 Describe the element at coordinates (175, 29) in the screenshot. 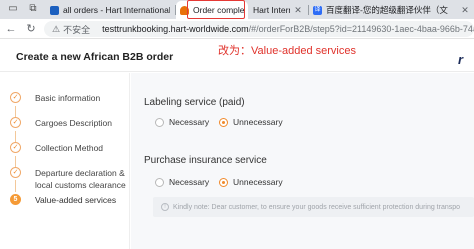

I see `url-host: testtrunkbooking.hart-worldwide.com` at that location.